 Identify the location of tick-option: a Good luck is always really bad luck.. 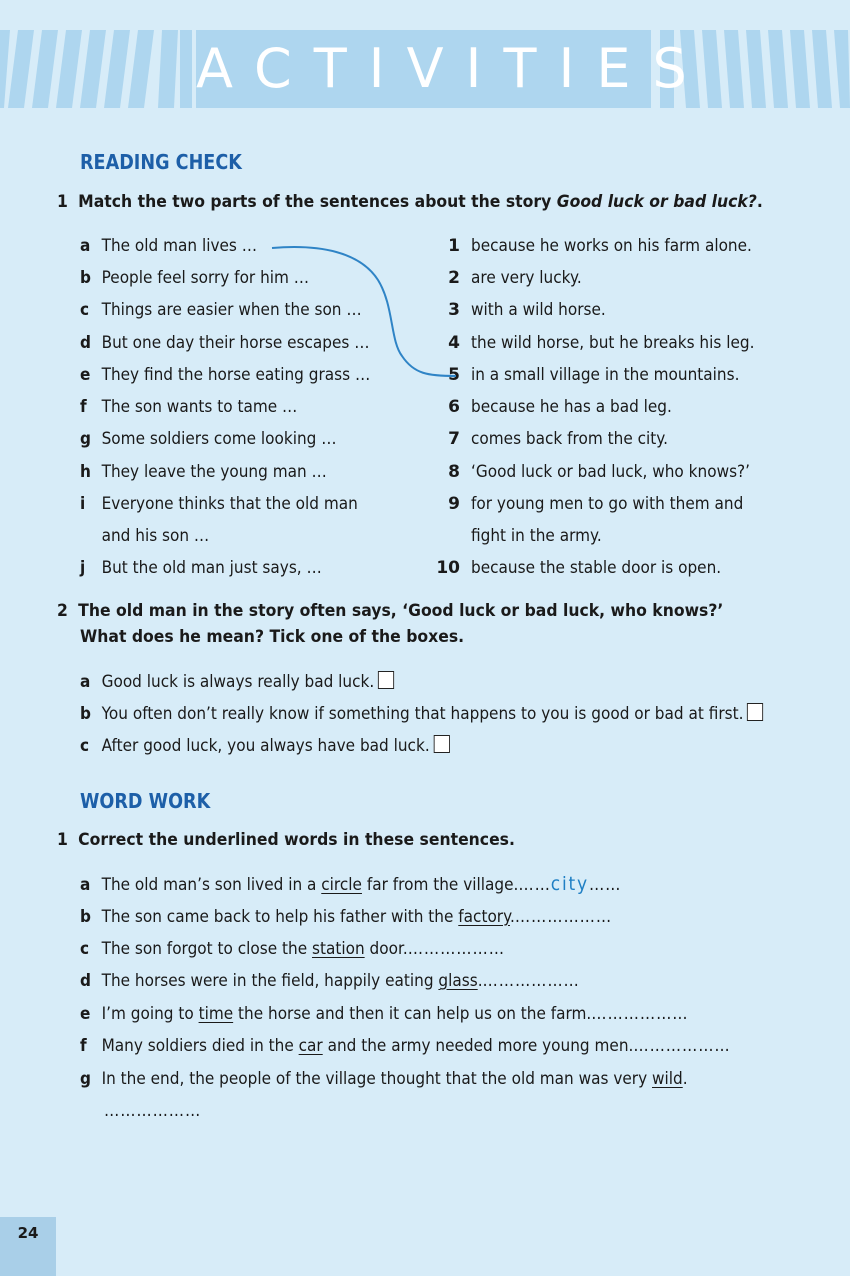
(237, 682).